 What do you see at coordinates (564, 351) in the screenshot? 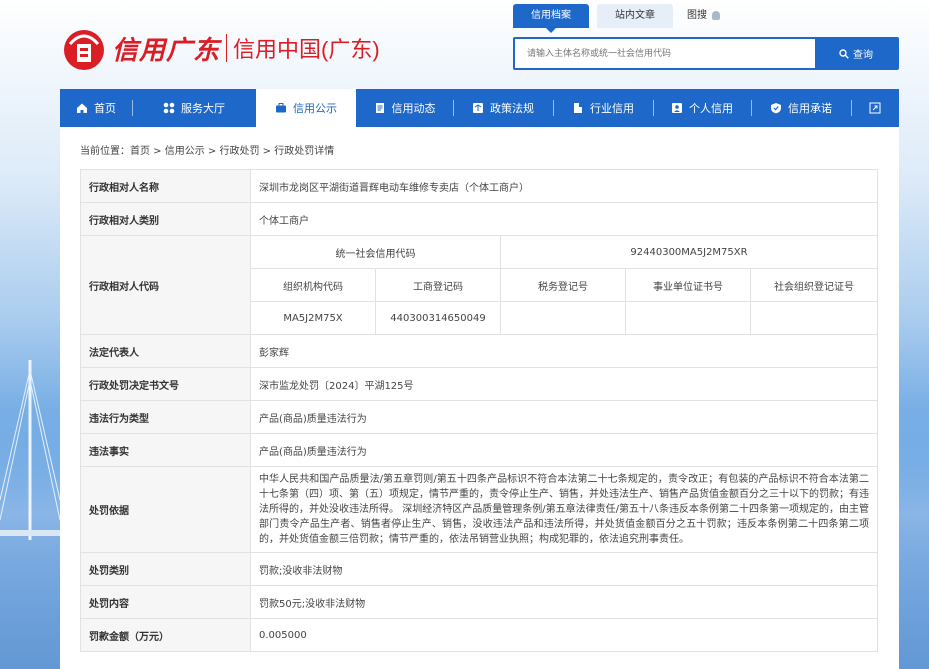
I see `legal-rep-value: 彭家辉` at bounding box center [564, 351].